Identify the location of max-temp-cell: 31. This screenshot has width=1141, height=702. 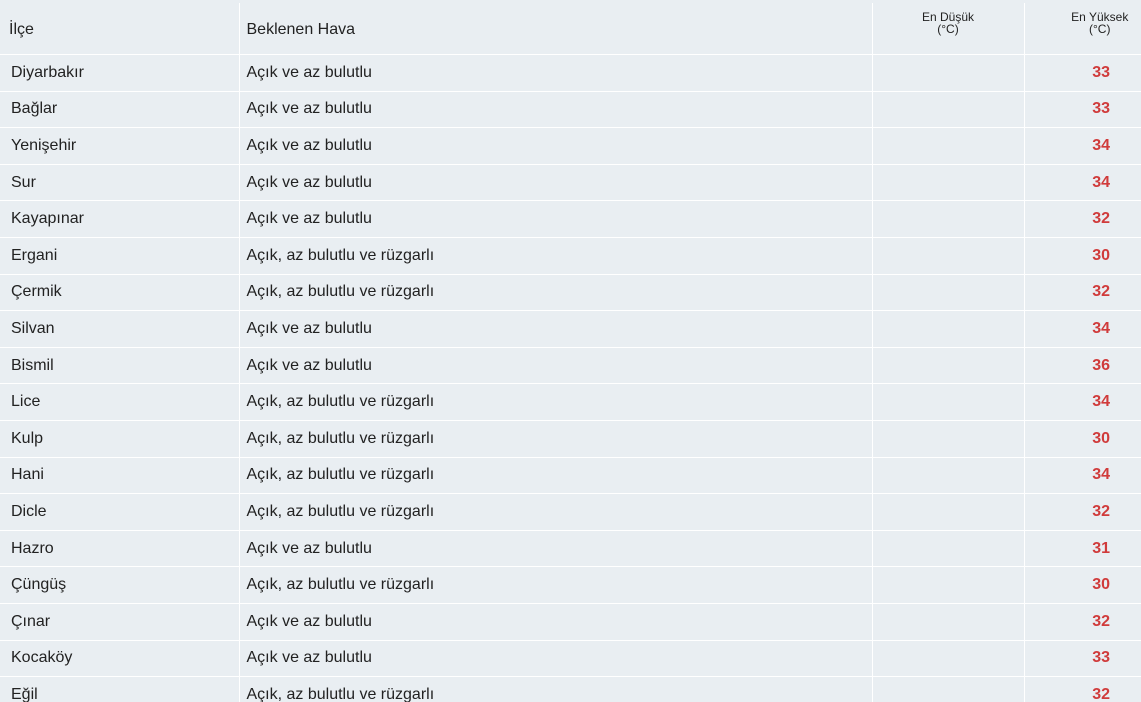
(1082, 549).